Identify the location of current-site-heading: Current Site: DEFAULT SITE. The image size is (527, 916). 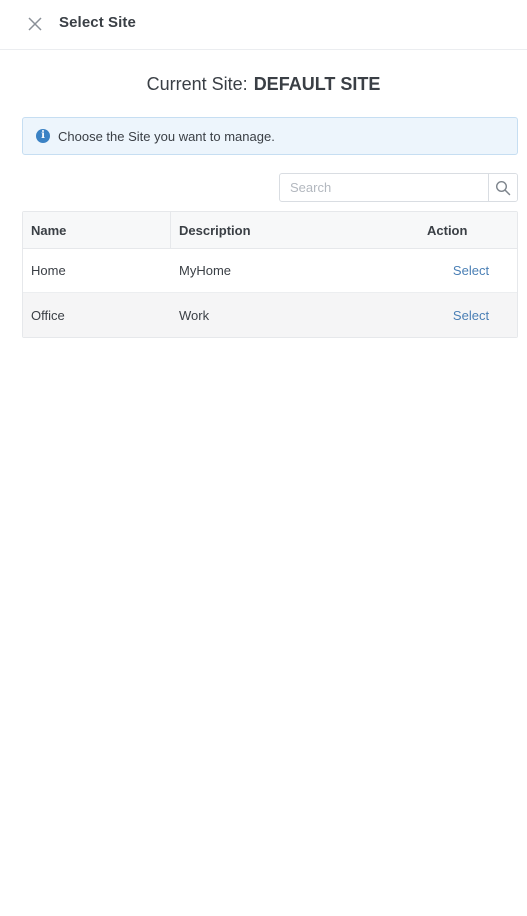
(263, 84).